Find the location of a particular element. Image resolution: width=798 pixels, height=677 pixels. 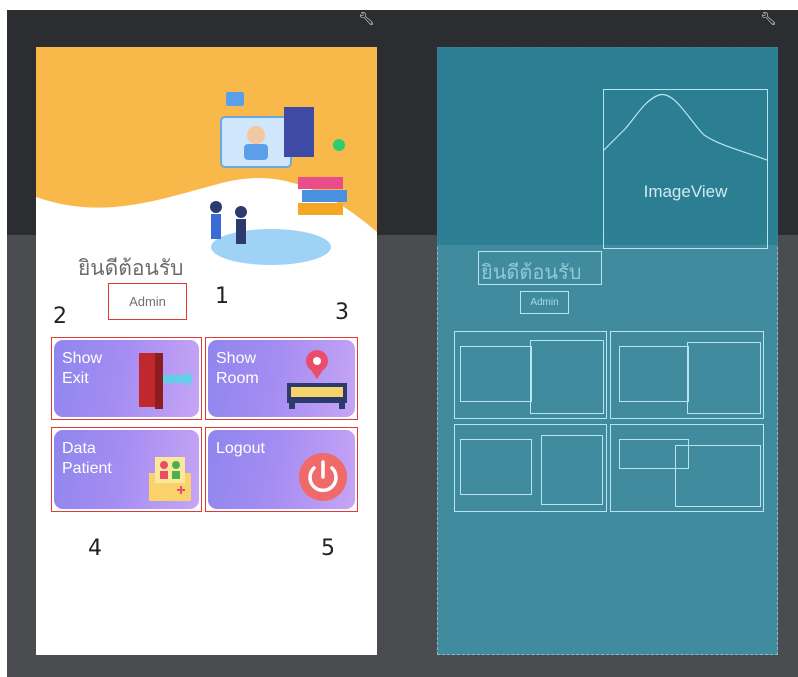

show-exit-label: Show Exit is located at coordinates (82, 368).